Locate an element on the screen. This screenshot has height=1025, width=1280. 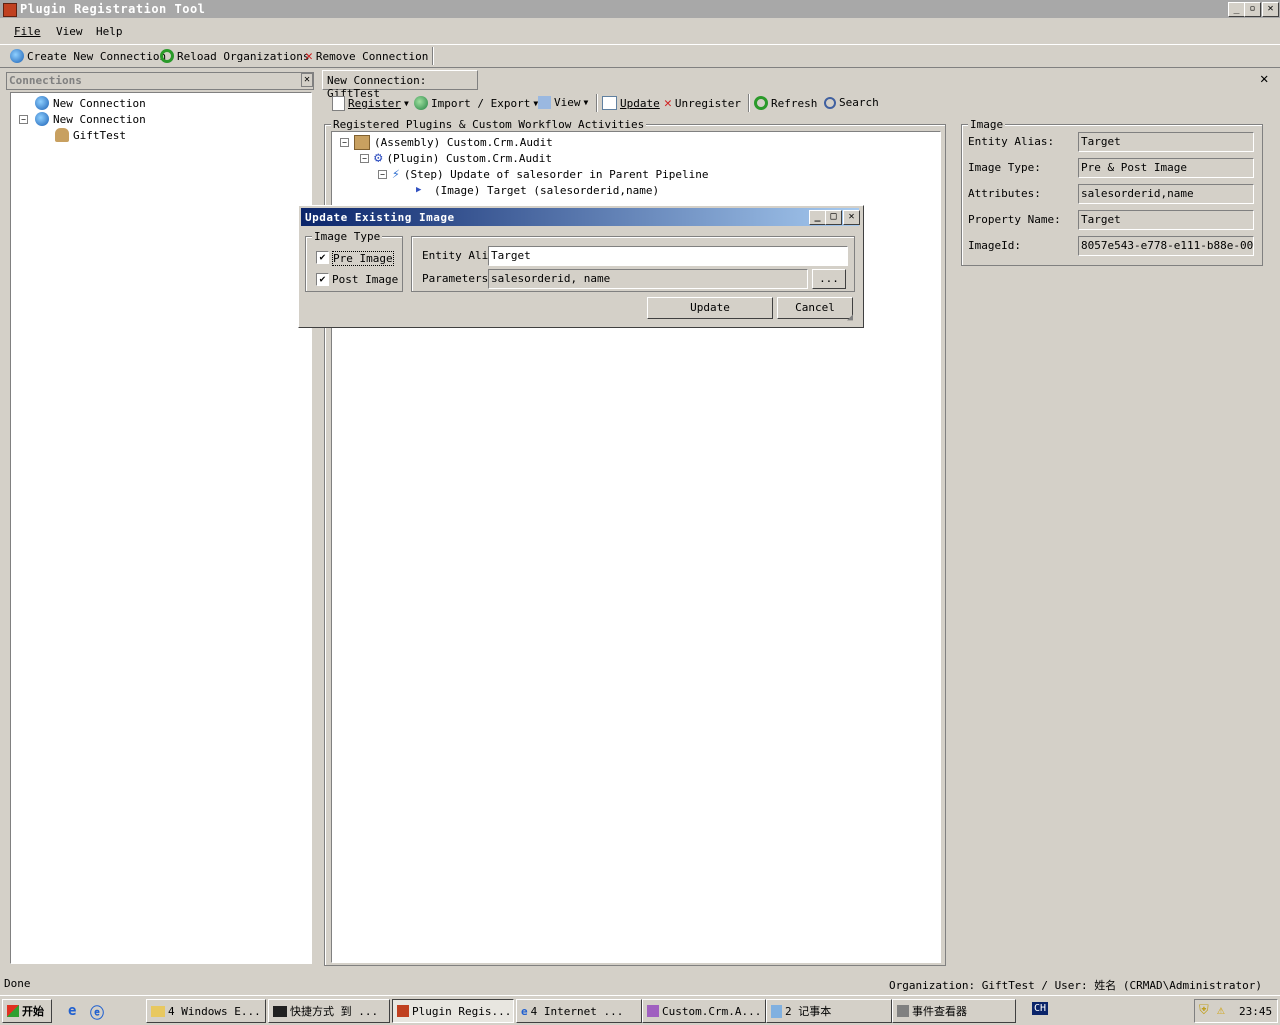
image-id-field: 8057e543-e778-e111-b88e-0003: is located at coordinates (1166, 246).